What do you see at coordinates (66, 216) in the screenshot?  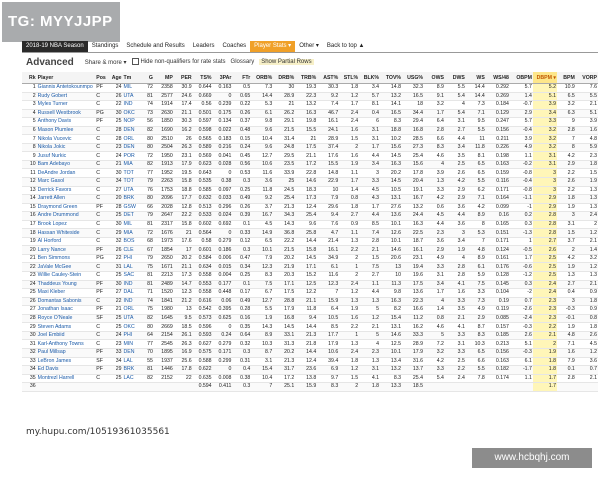 I see `player-link: Andre Drummond` at bounding box center [66, 216].